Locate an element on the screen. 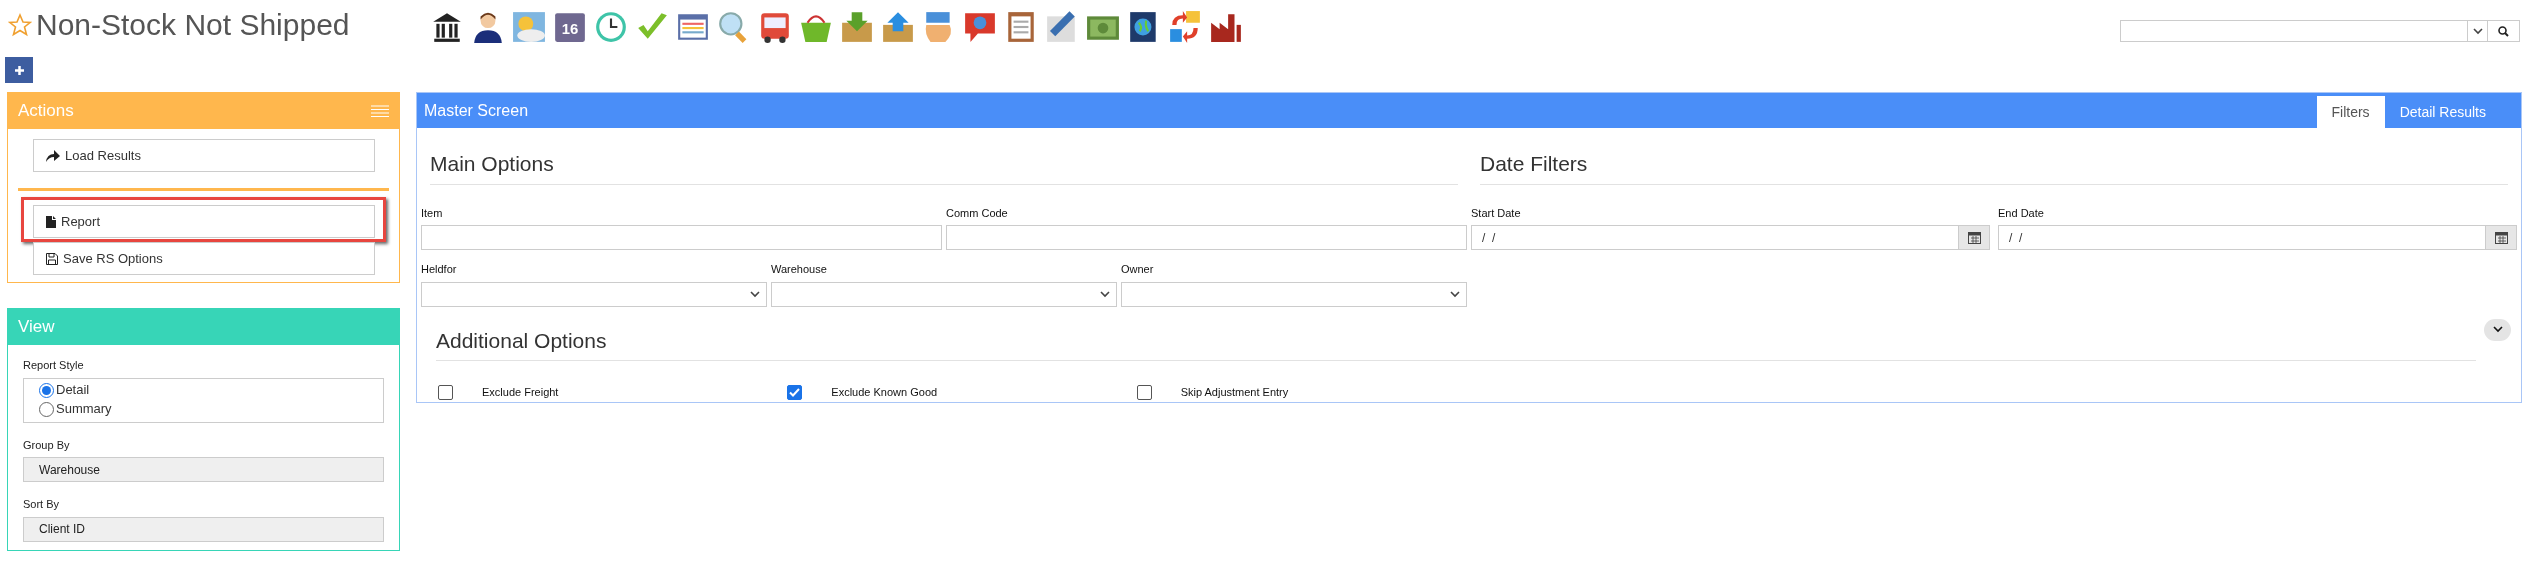 This screenshot has height=577, width=2533. document-icon is located at coordinates (51, 221).